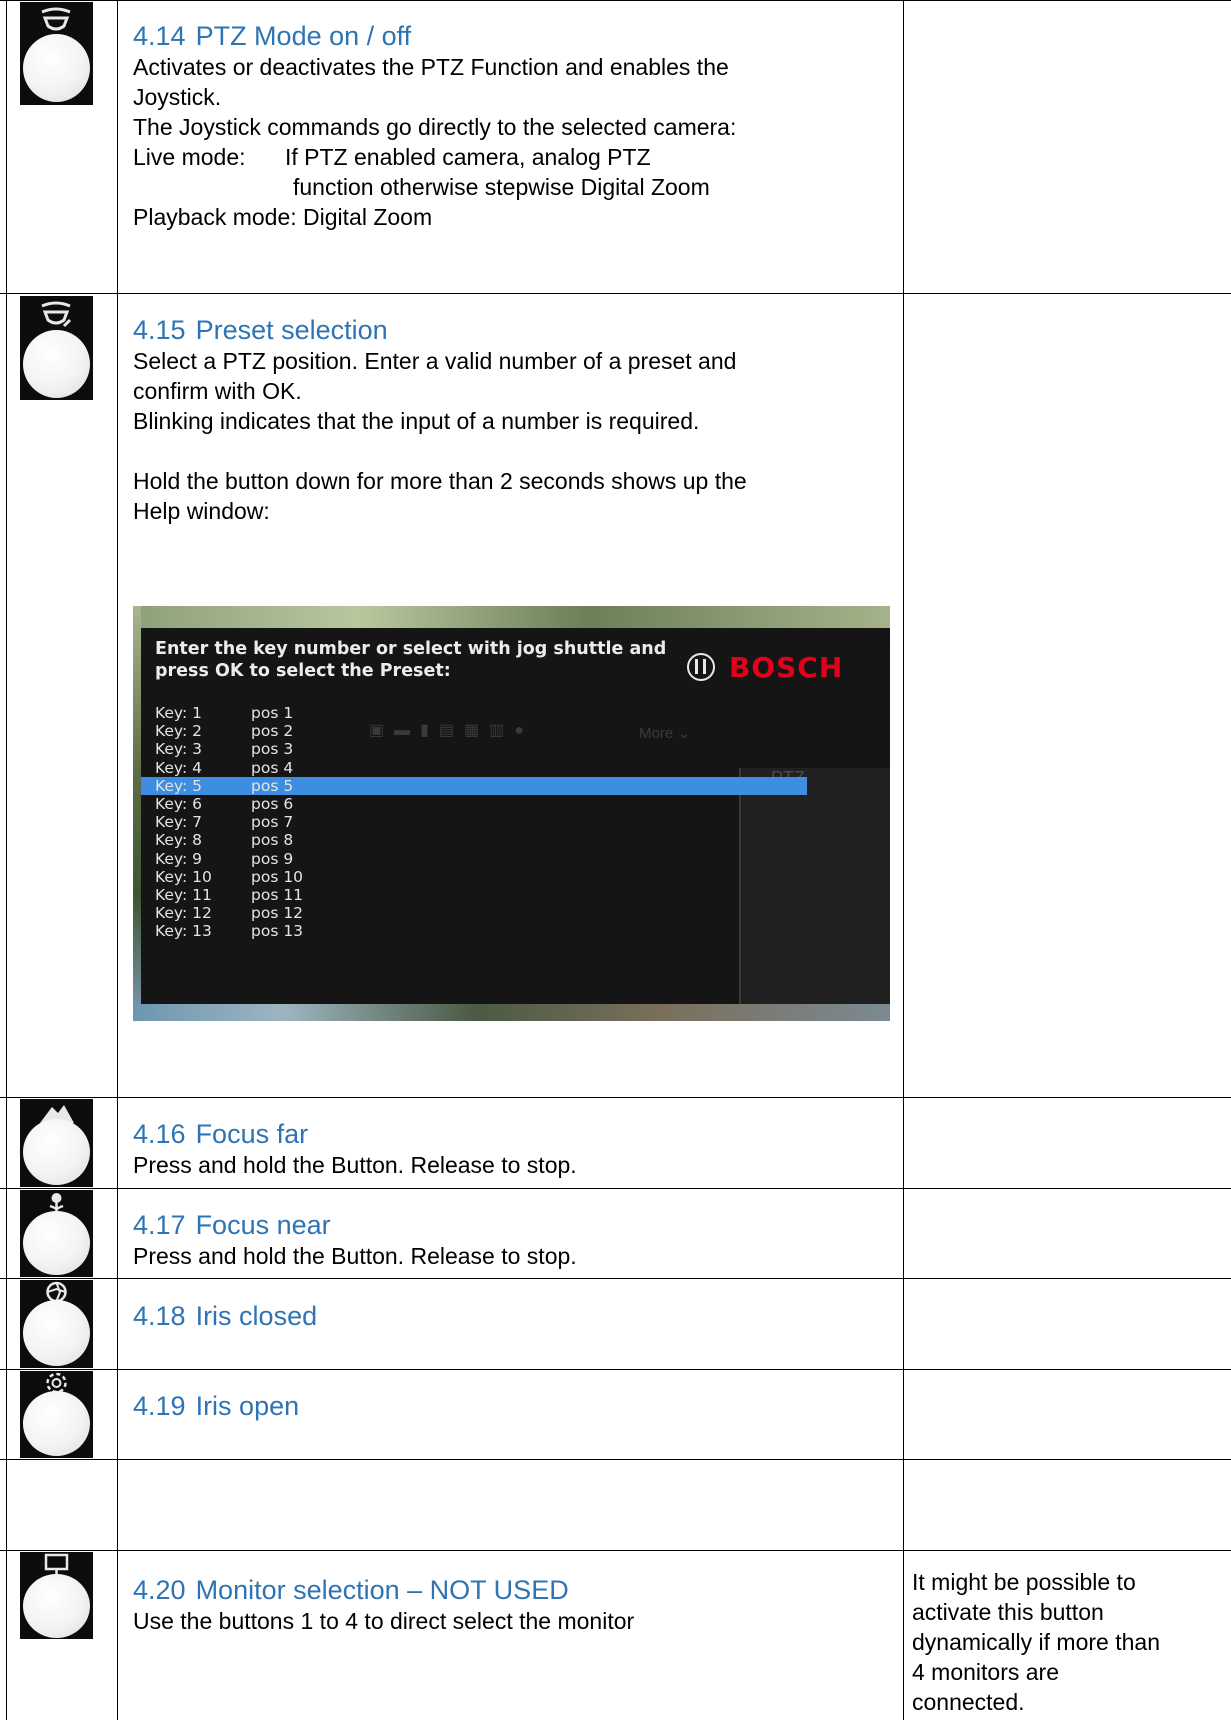  Describe the element at coordinates (513, 1316) in the screenshot. I see `section-4-18: 4.18 Iris closed` at that location.